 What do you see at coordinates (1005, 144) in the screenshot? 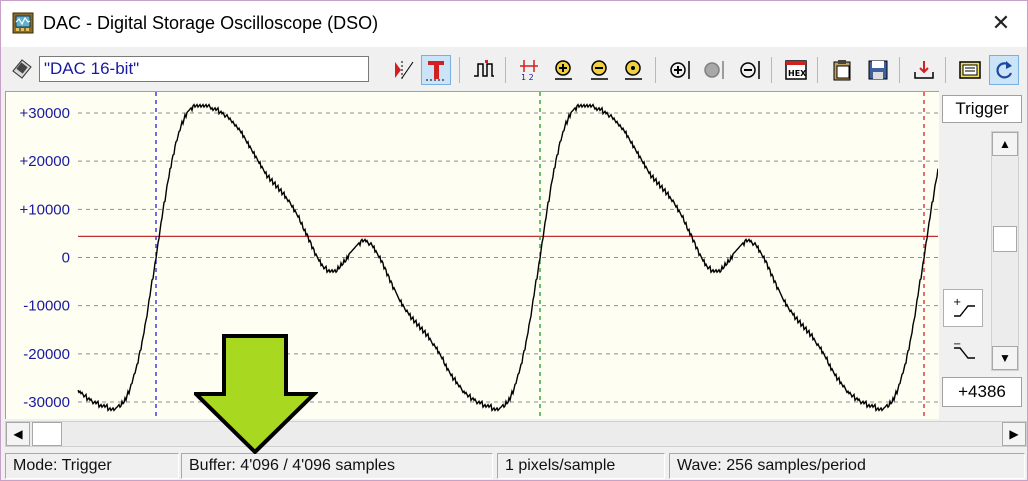
I see `scroll-up-icon: ▲` at bounding box center [1005, 144].